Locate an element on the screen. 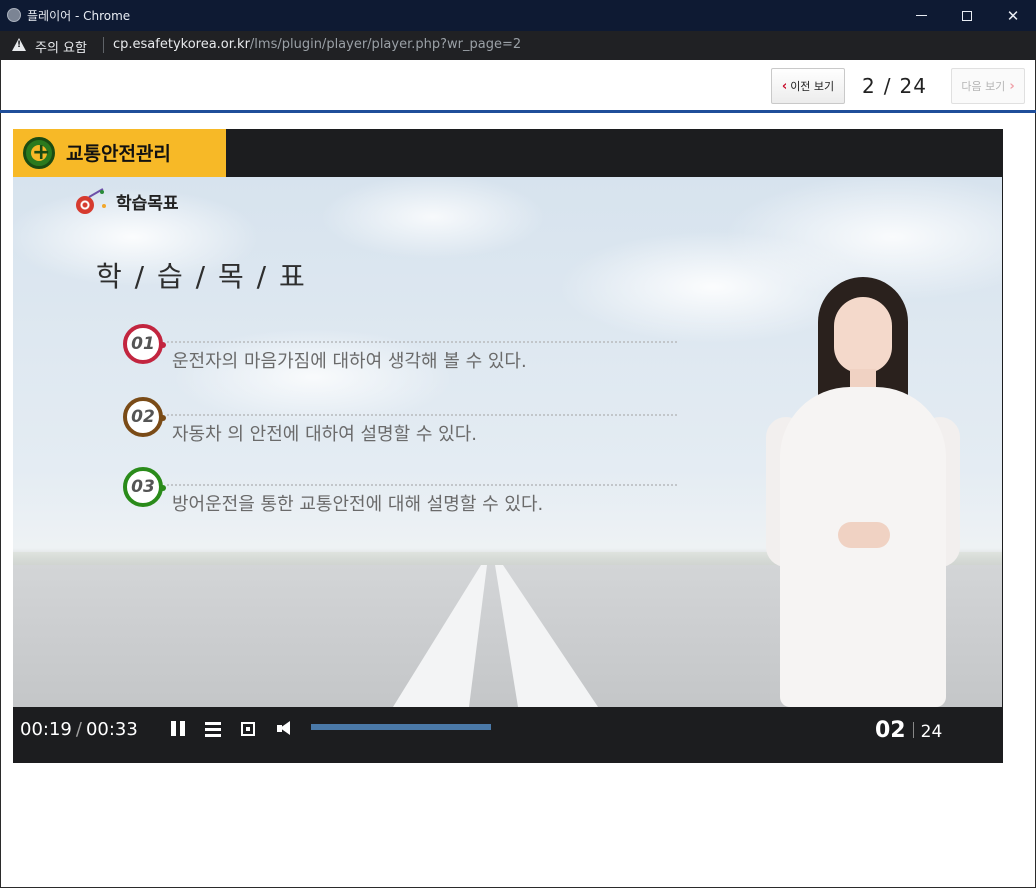 The height and width of the screenshot is (888, 1036). window-border-left is located at coordinates (0, 474).